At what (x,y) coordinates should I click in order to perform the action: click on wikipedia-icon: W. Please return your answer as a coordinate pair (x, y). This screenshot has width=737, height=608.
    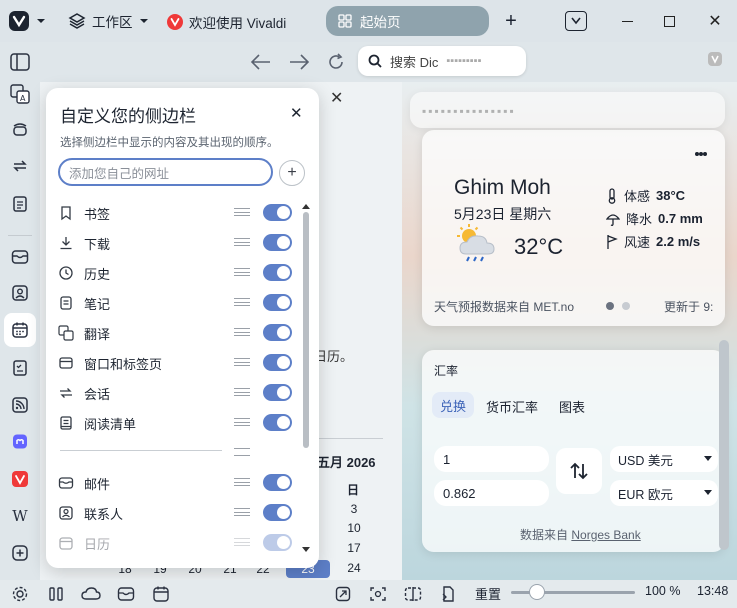
    Looking at the image, I should click on (20, 516).